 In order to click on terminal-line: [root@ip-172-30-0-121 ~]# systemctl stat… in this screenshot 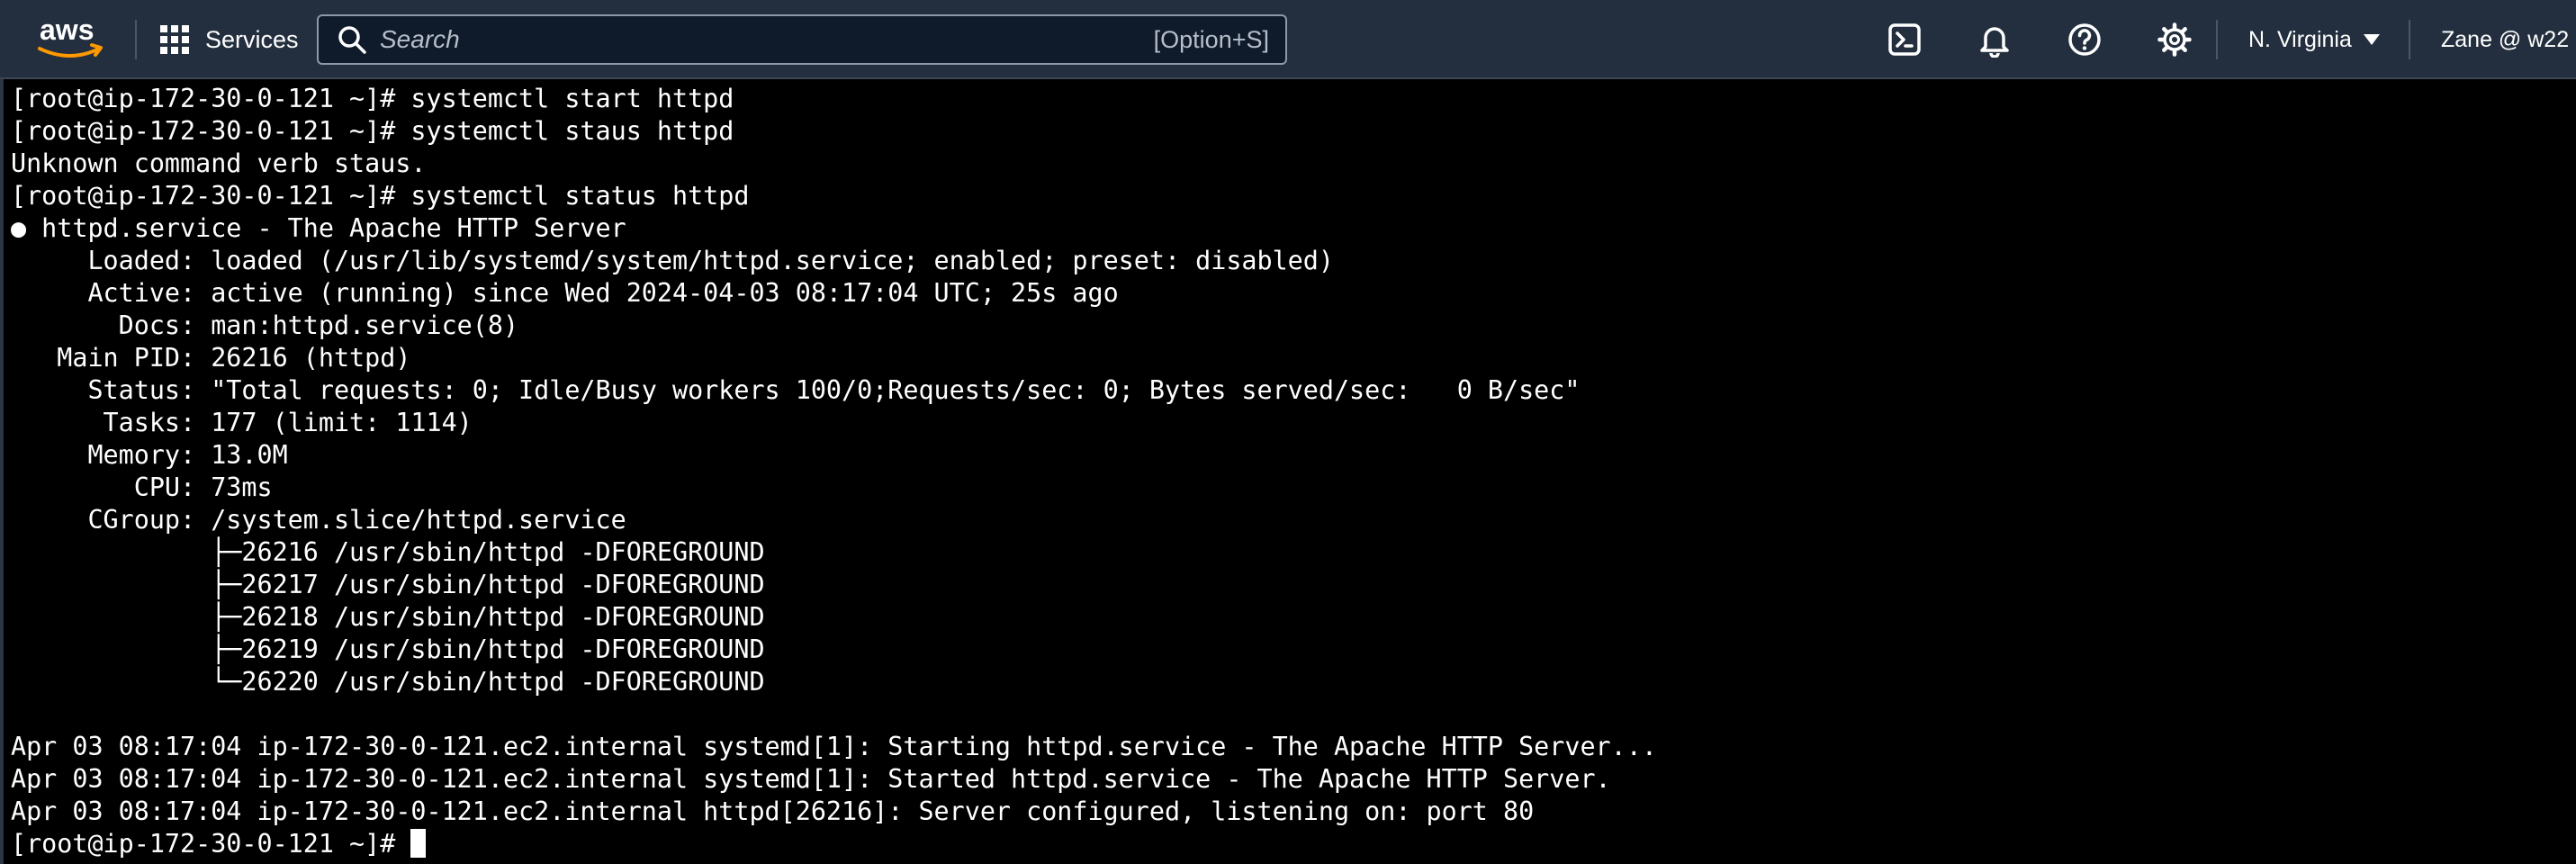, I will do `click(380, 196)`.